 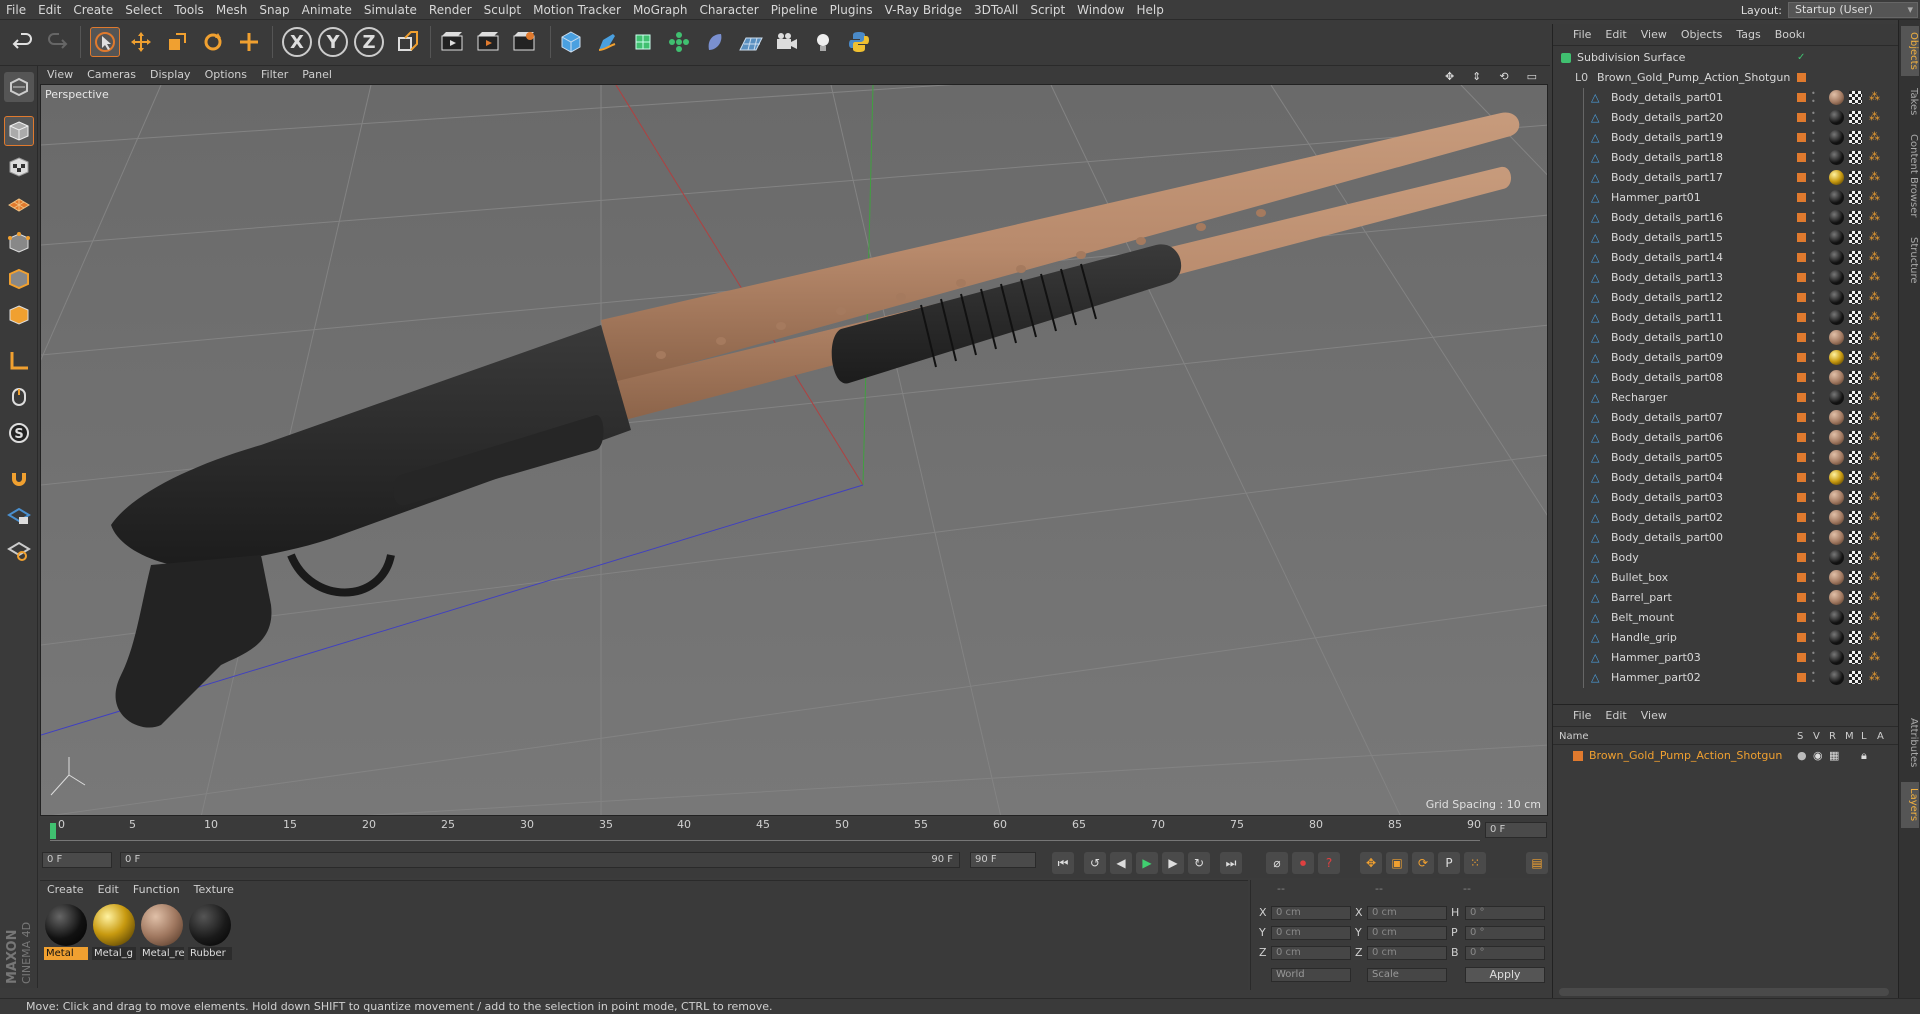 I want to click on key-parameter-icon: P, so click(x=1449, y=863).